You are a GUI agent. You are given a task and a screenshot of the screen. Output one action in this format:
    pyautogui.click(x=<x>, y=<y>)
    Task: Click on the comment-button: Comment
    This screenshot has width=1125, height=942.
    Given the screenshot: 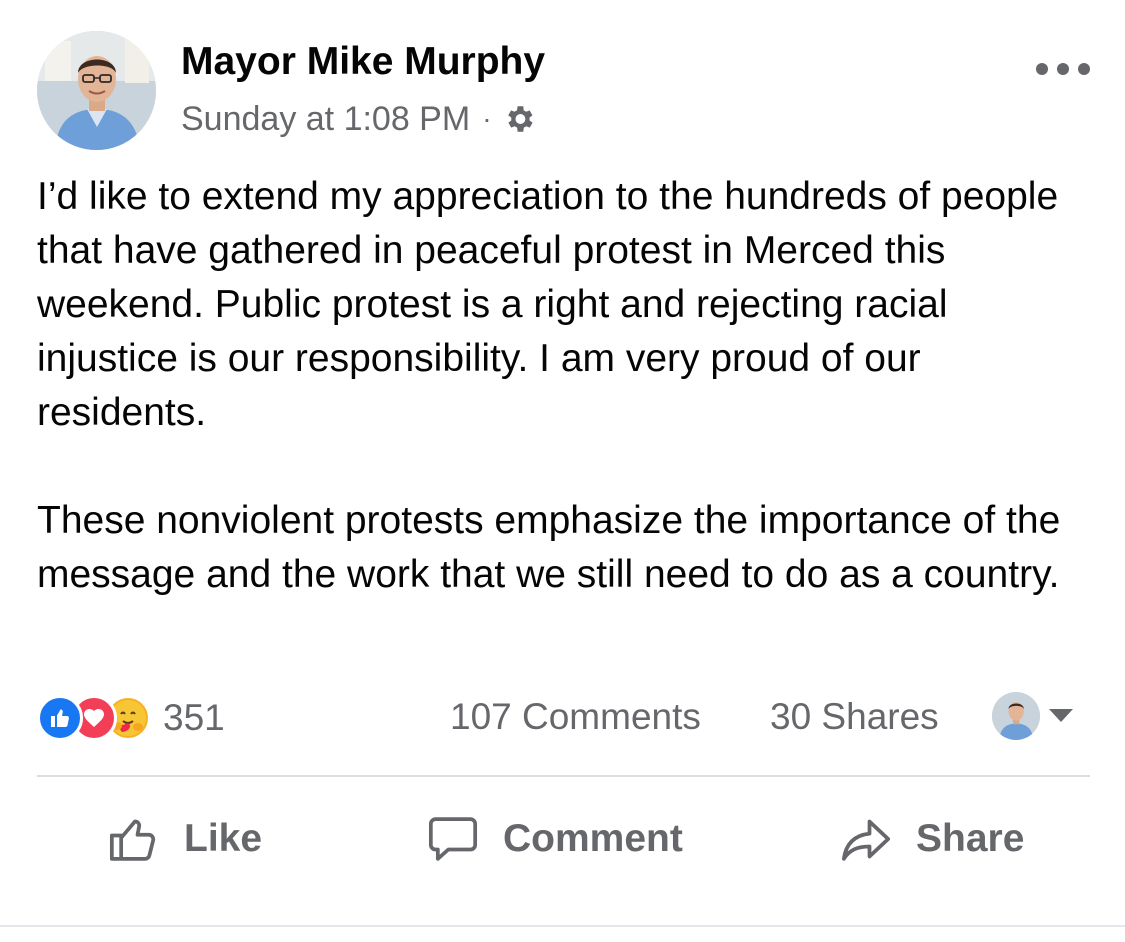 What is the action you would take?
    pyautogui.click(x=554, y=839)
    